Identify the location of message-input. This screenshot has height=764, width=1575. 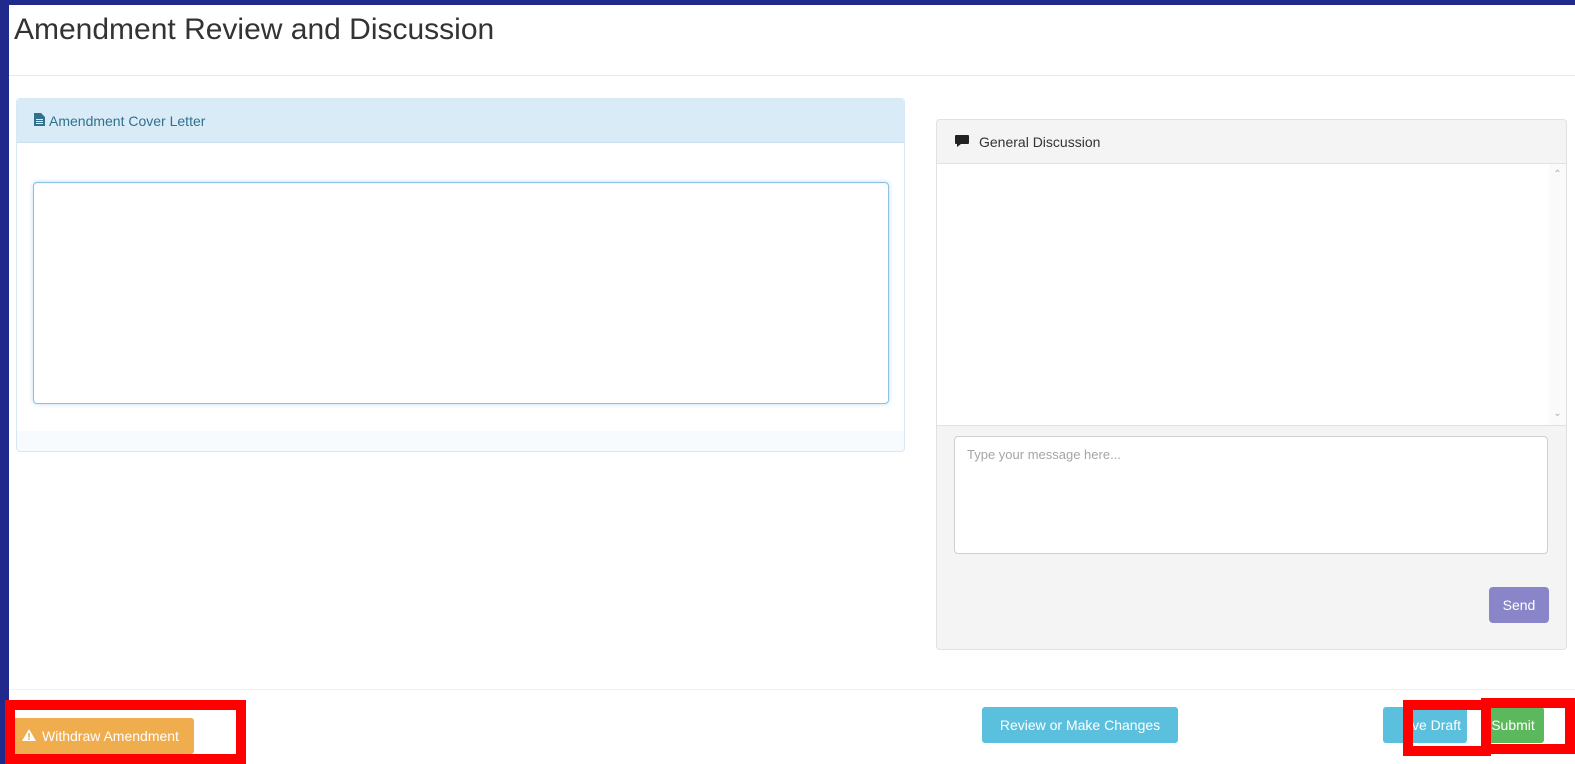
(1251, 495).